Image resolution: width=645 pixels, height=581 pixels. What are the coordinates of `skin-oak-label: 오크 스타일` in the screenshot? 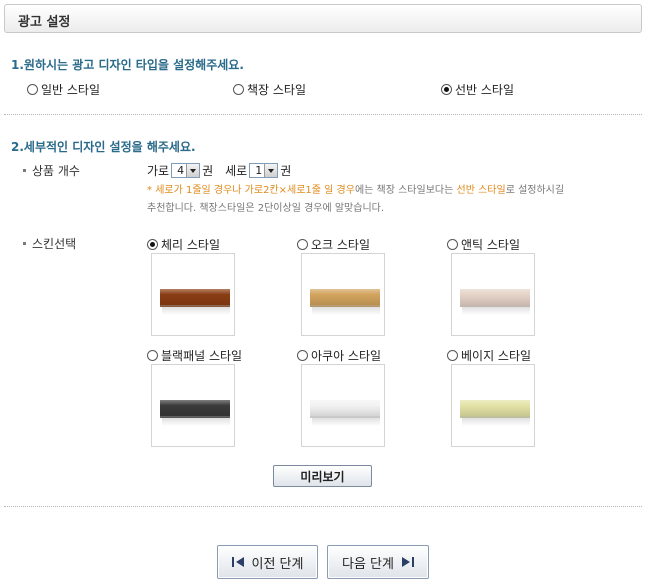 It's located at (341, 244).